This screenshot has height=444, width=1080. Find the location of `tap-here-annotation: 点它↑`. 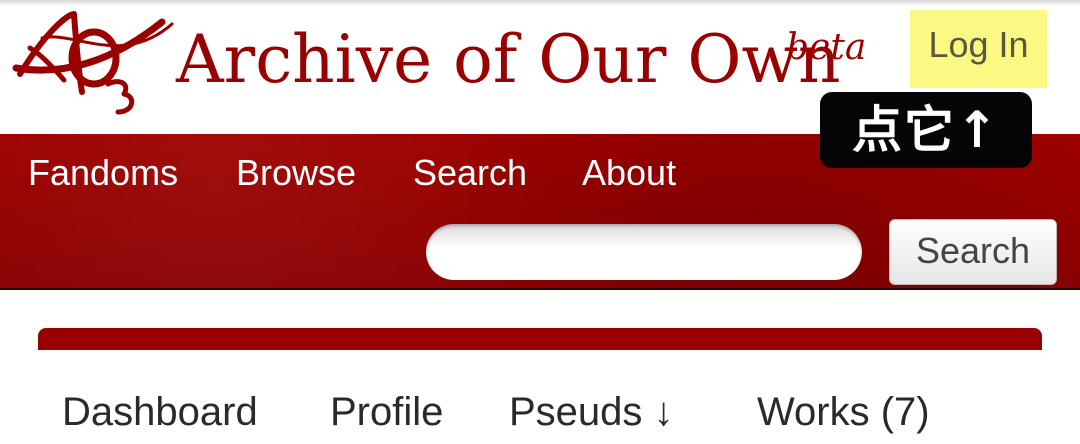

tap-here-annotation: 点它↑ is located at coordinates (926, 130).